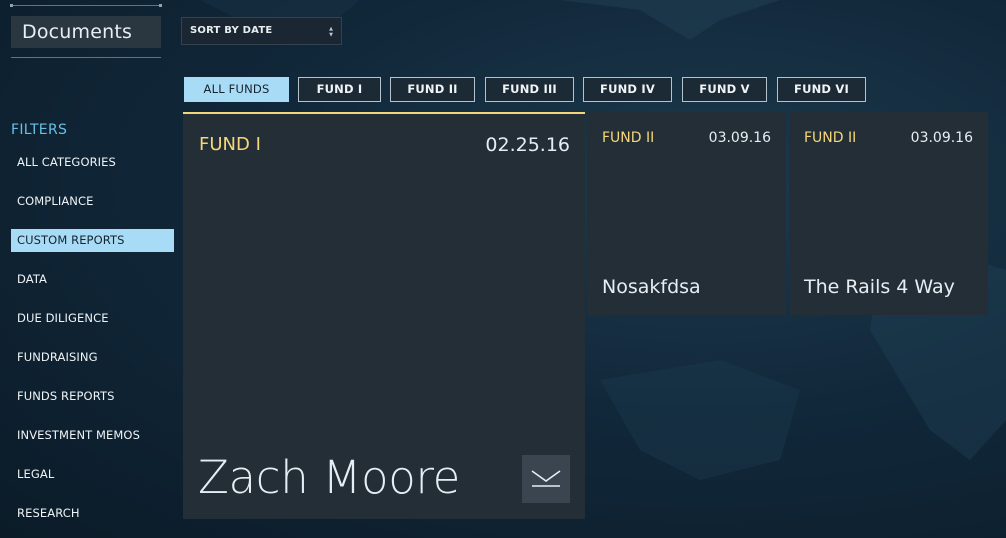 Image resolution: width=1006 pixels, height=538 pixels. What do you see at coordinates (236, 89) in the screenshot?
I see `tab-all-funds: ALL FUNDS` at bounding box center [236, 89].